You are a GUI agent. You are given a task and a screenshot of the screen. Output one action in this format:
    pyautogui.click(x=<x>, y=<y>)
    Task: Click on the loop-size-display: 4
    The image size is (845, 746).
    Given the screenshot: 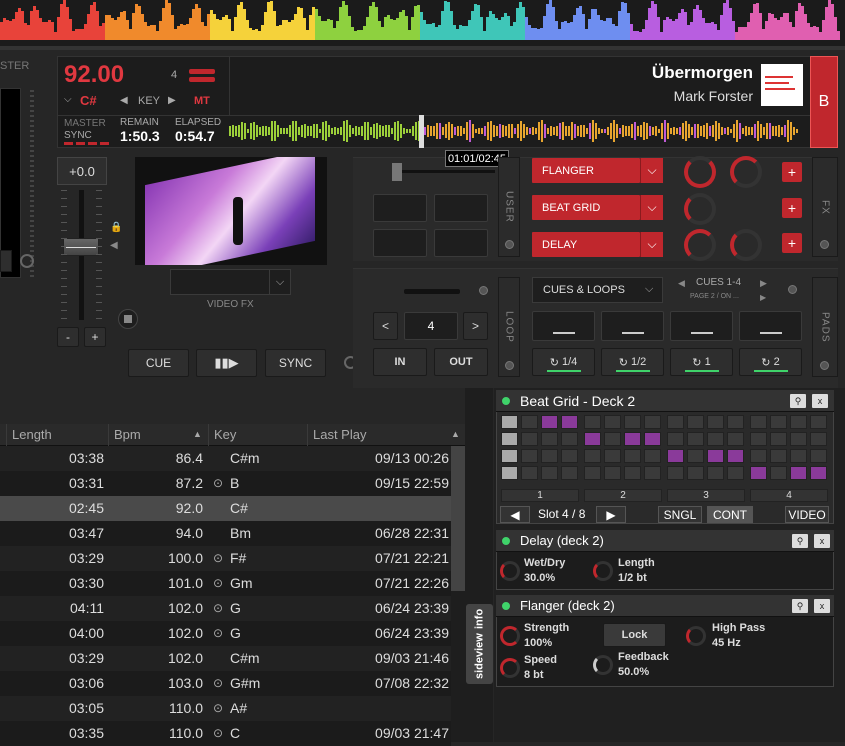 What is the action you would take?
    pyautogui.click(x=431, y=326)
    